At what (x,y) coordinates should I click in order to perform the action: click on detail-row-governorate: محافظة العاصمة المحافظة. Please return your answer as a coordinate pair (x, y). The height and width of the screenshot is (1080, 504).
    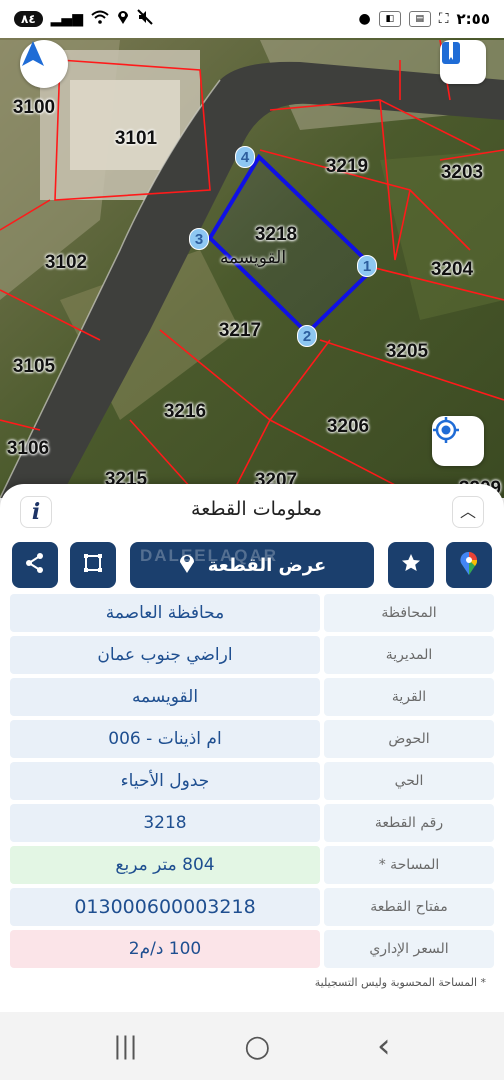
    Looking at the image, I should click on (252, 613).